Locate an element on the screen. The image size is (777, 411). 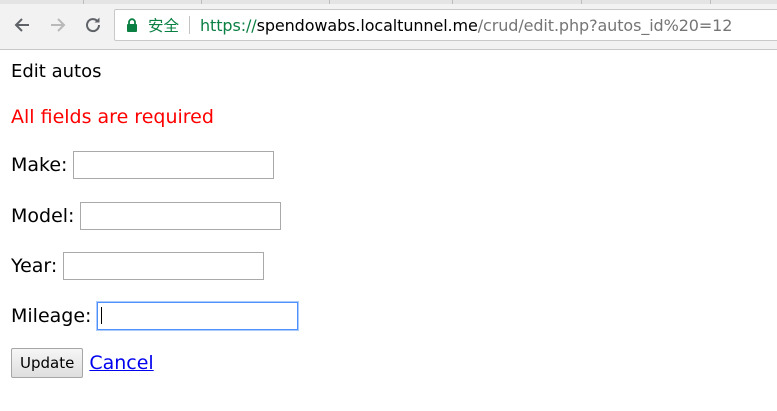
cancel-link: Cancel is located at coordinates (121, 363).